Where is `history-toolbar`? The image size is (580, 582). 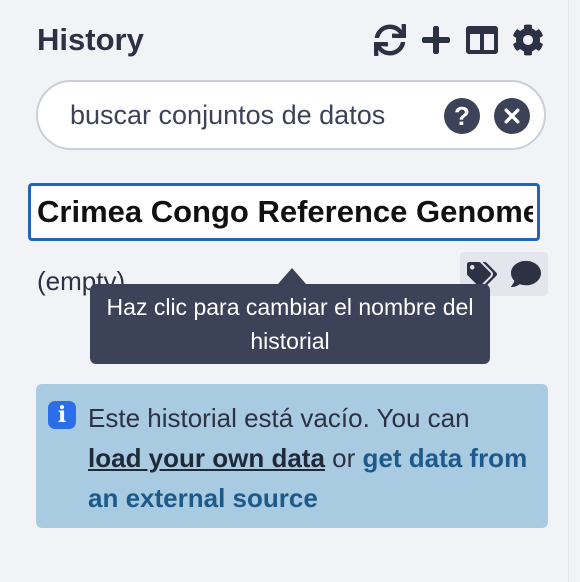
history-toolbar is located at coordinates (459, 40).